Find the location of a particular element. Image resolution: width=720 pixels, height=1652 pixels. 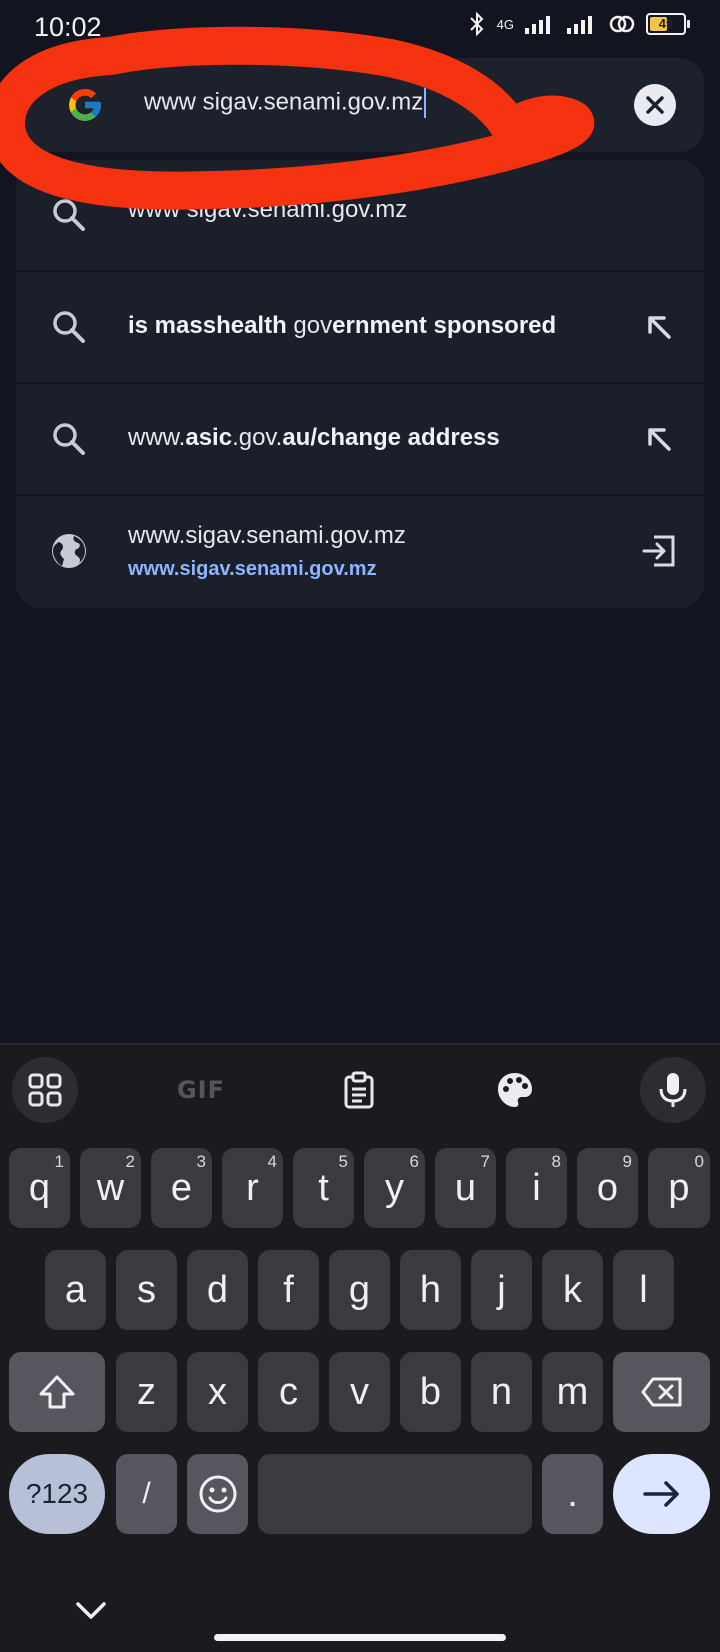

key-hint: 6 is located at coordinates (414, 1161).